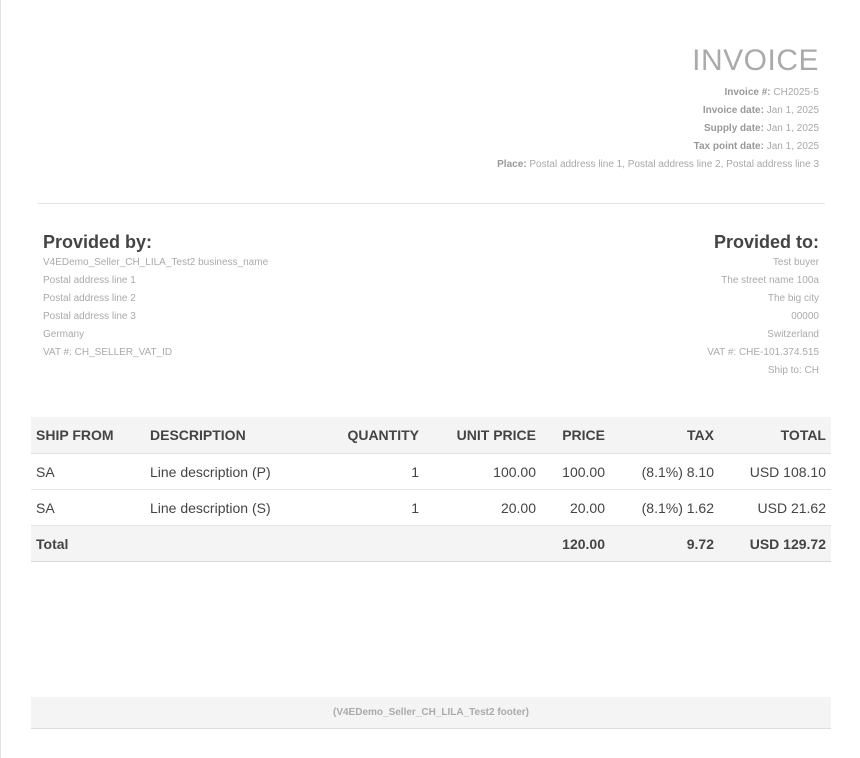 This screenshot has height=758, width=860. I want to click on cell-tax: (8.1%) 1.62, so click(664, 507).